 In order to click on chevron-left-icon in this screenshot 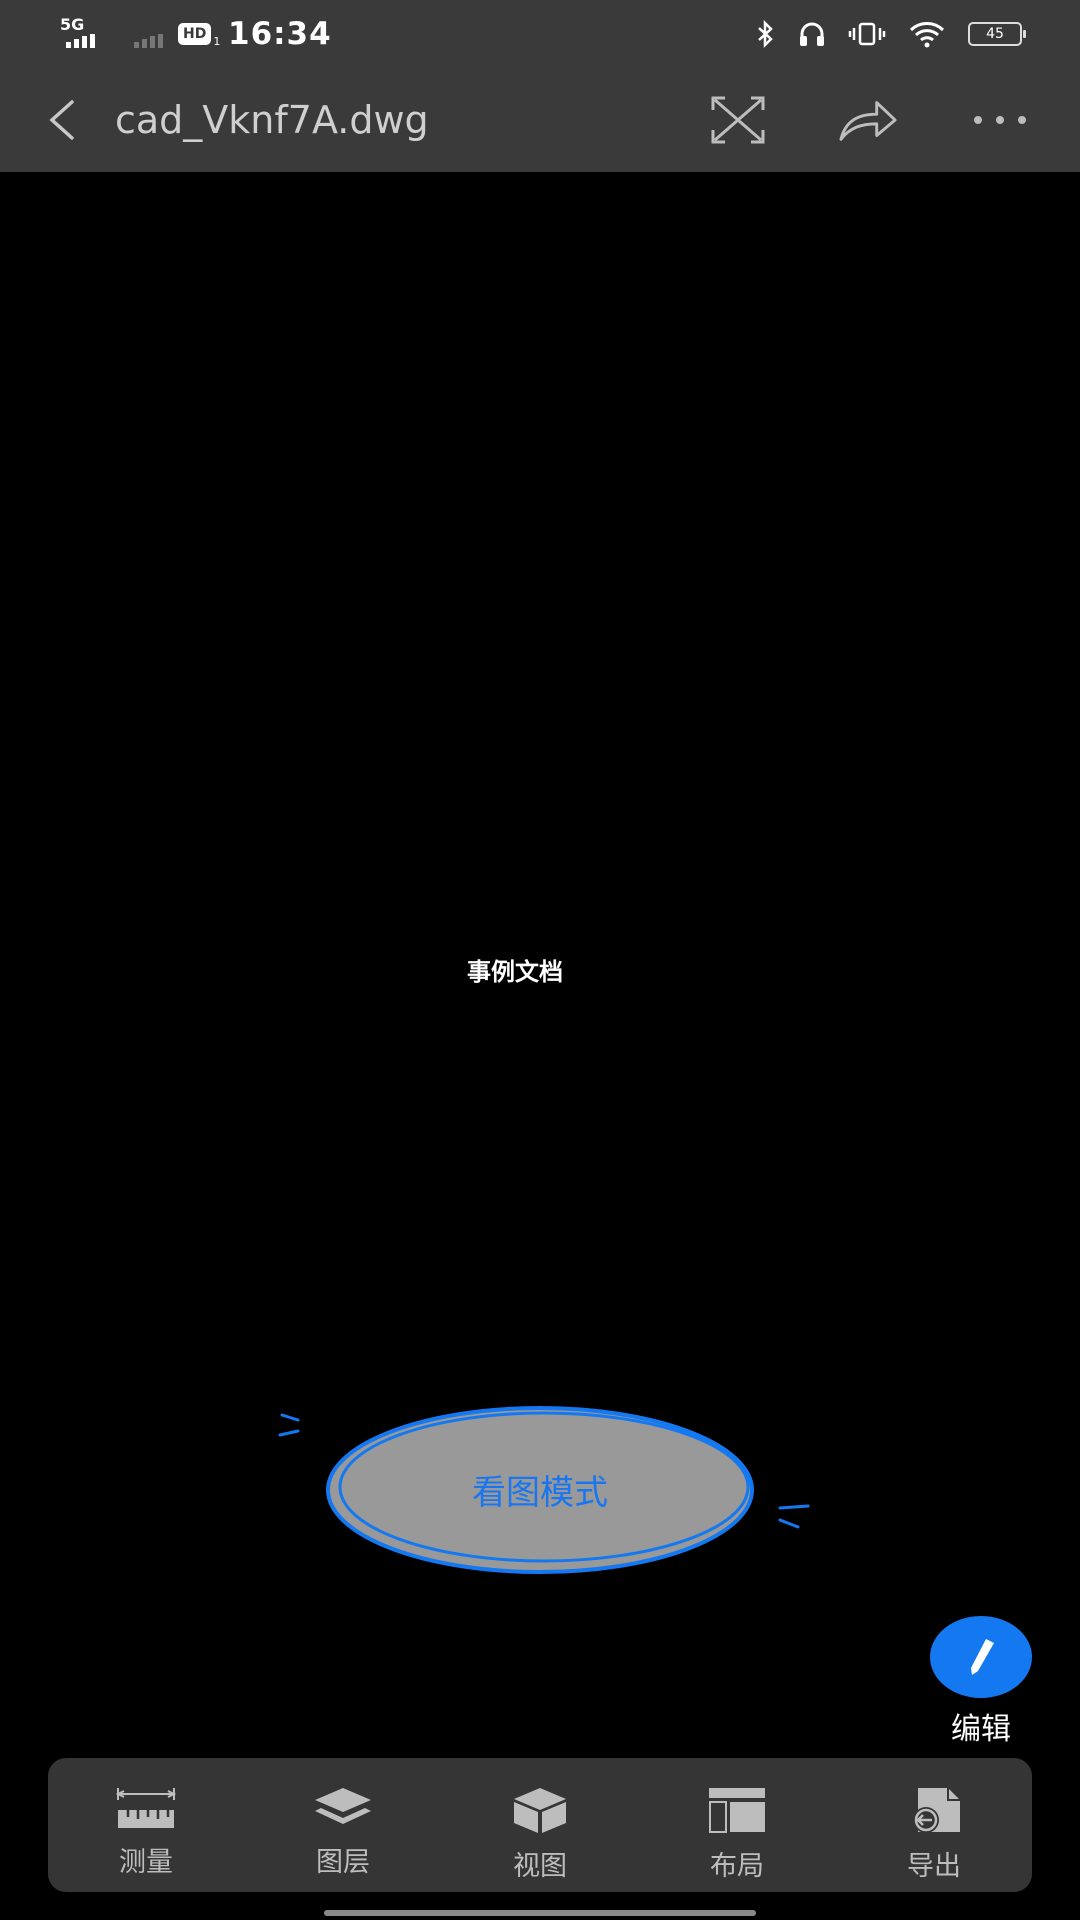, I will do `click(61, 120)`.